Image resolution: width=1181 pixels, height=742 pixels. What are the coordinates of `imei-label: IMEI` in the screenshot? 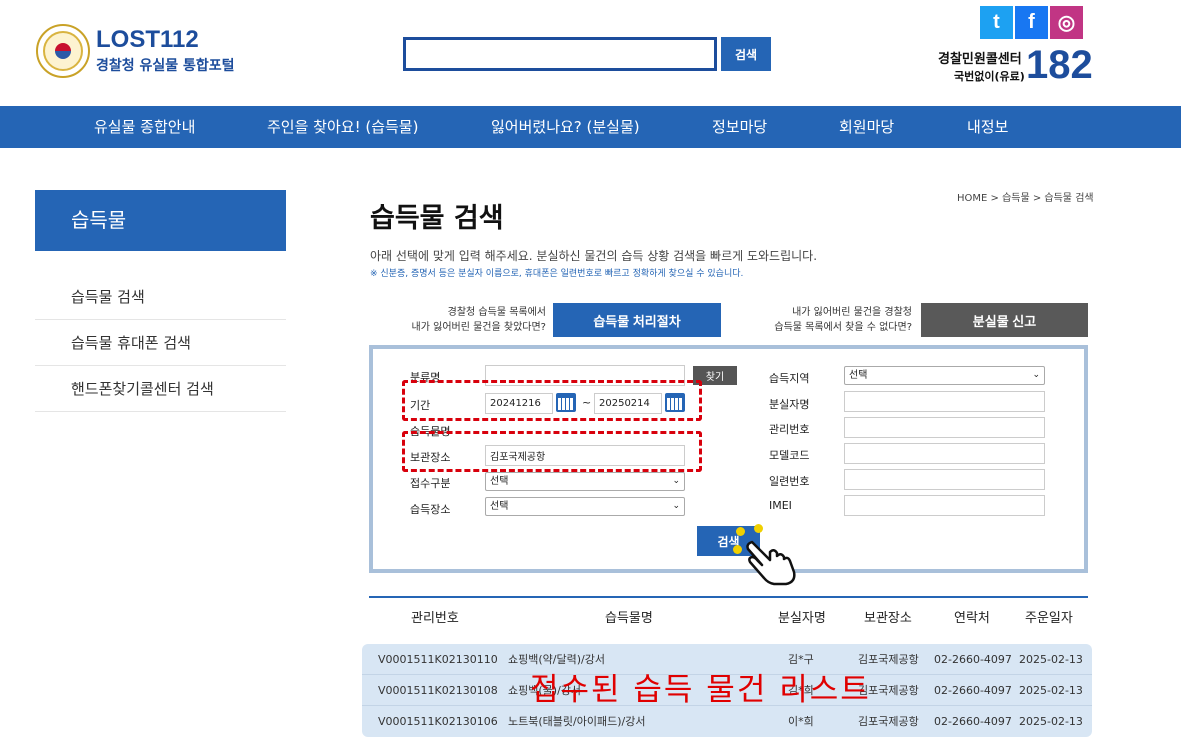 It's located at (780, 505).